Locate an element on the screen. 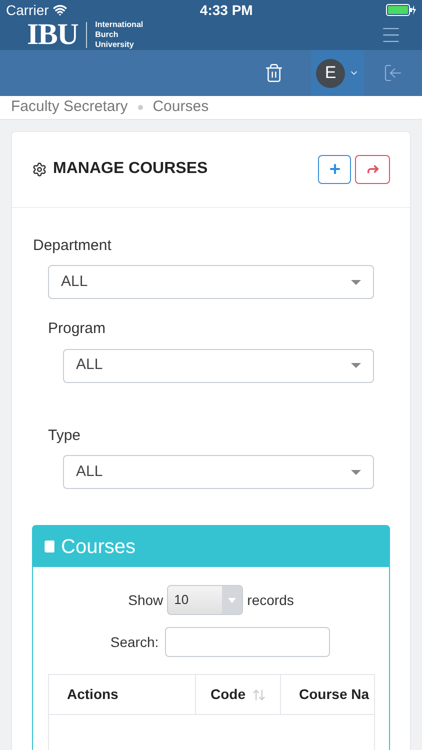 This screenshot has width=422, height=750. logo-caption: International is located at coordinates (119, 25).